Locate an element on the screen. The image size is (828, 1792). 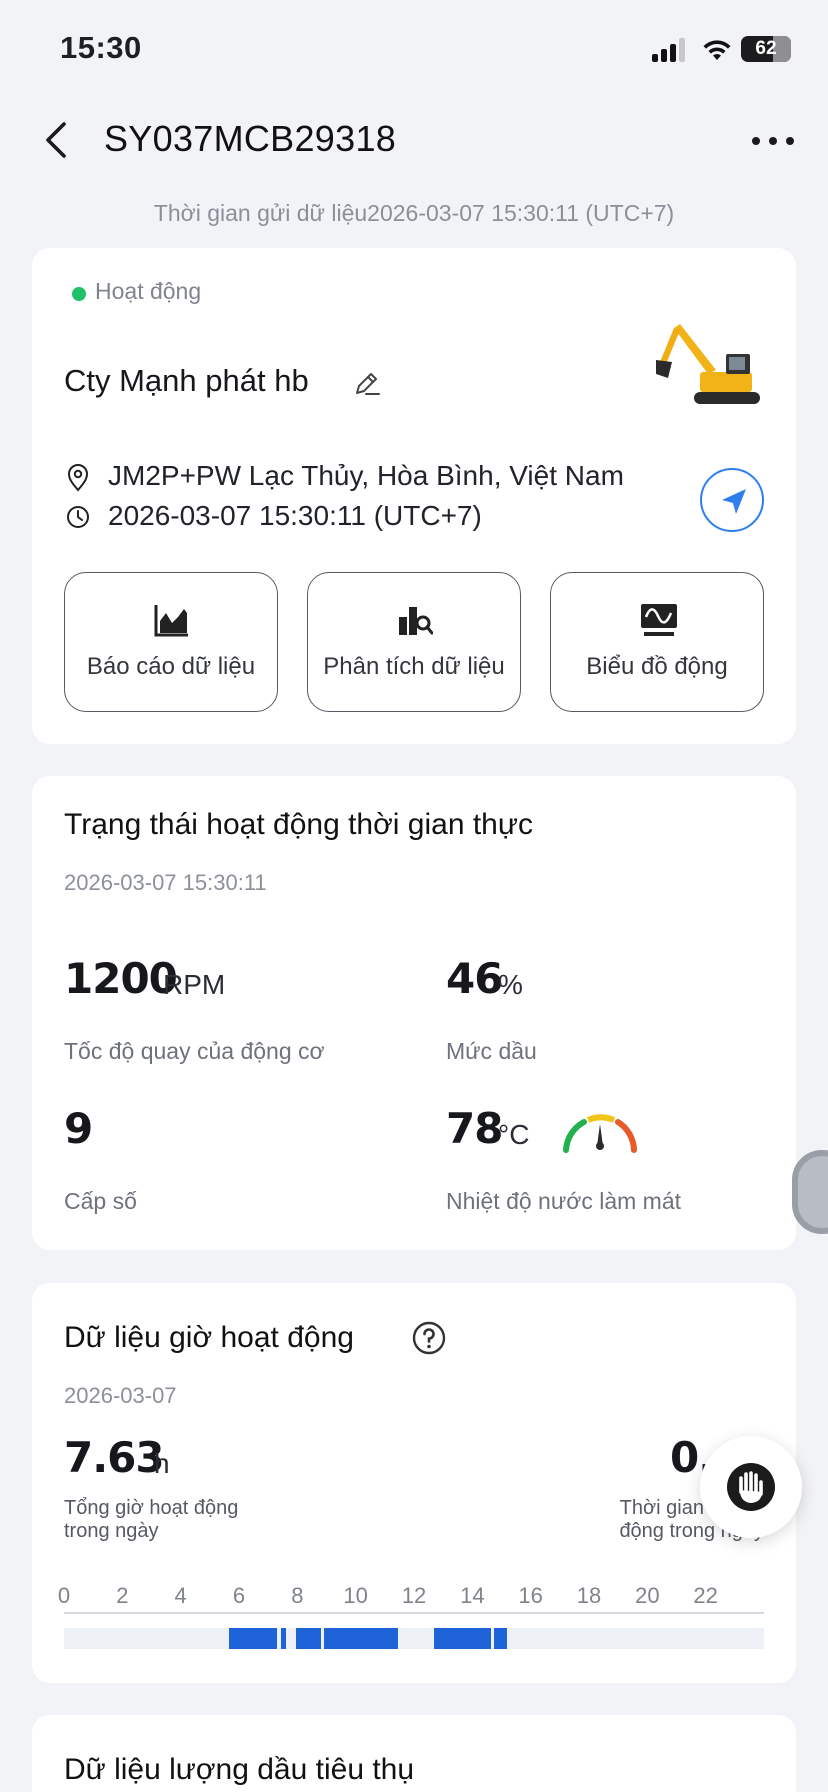
hours-axis-tick: 22 is located at coordinates (705, 1595).